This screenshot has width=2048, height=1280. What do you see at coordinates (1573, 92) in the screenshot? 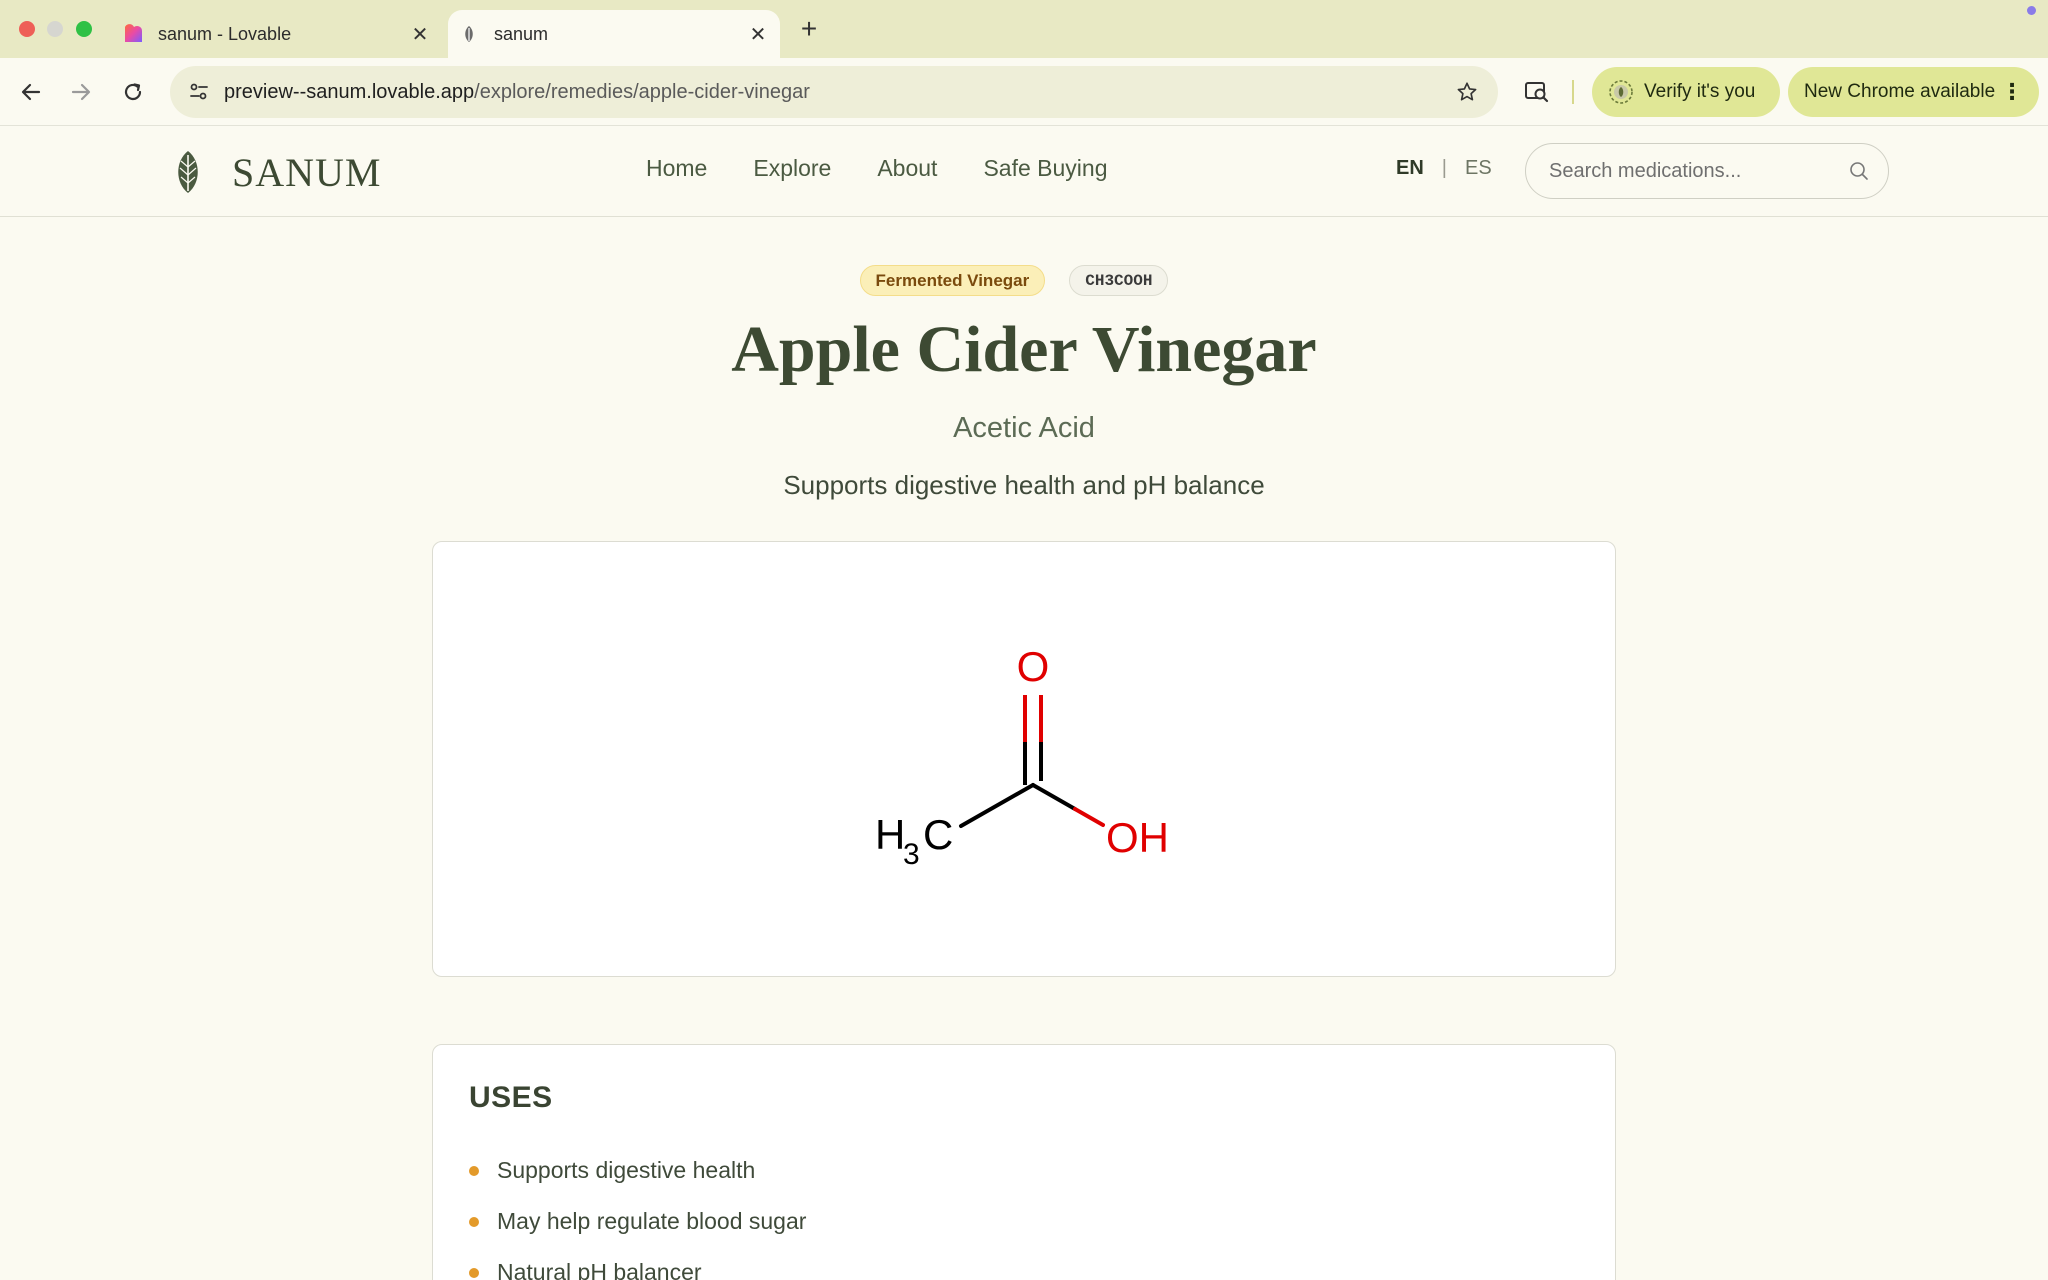
I see `toolbar-separator` at bounding box center [1573, 92].